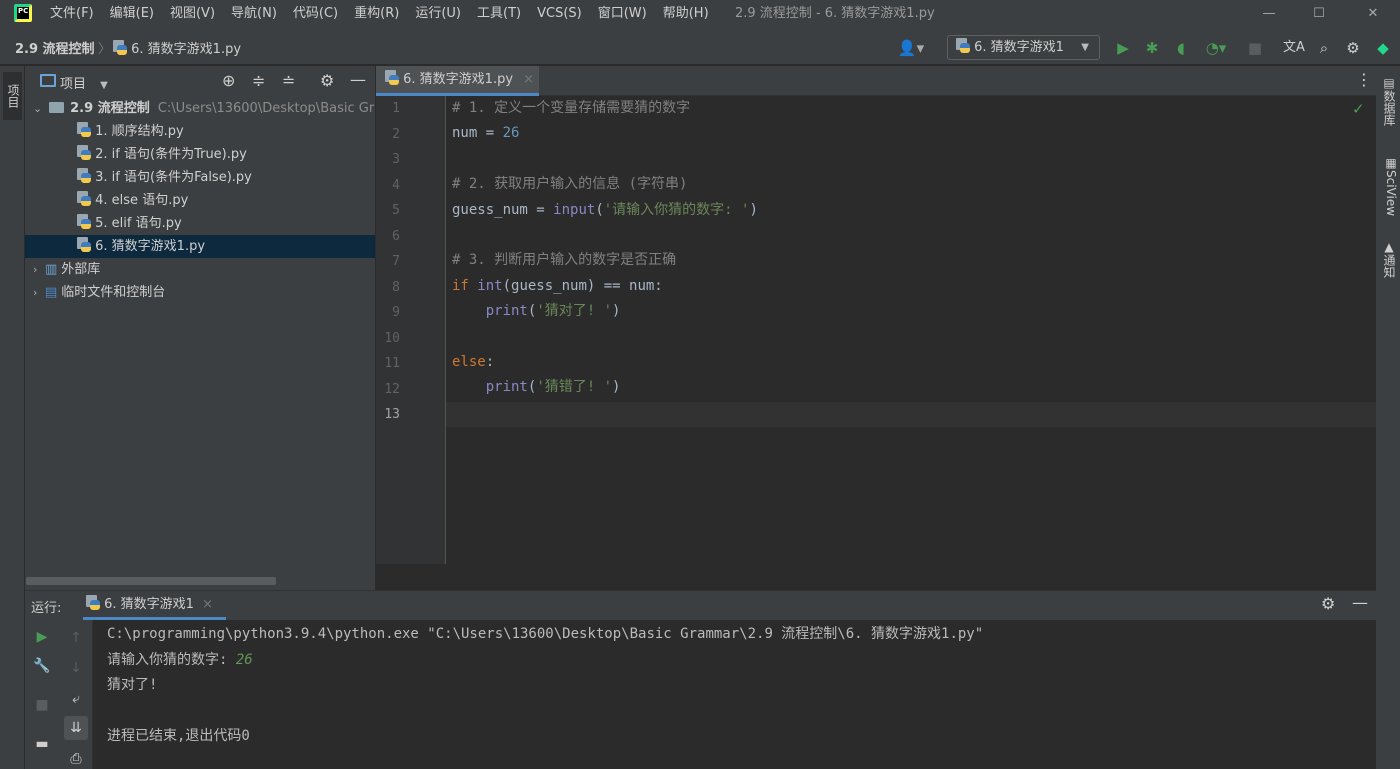 The image size is (1400, 769). I want to click on database-tab-label: 数据库, so click(1389, 108).